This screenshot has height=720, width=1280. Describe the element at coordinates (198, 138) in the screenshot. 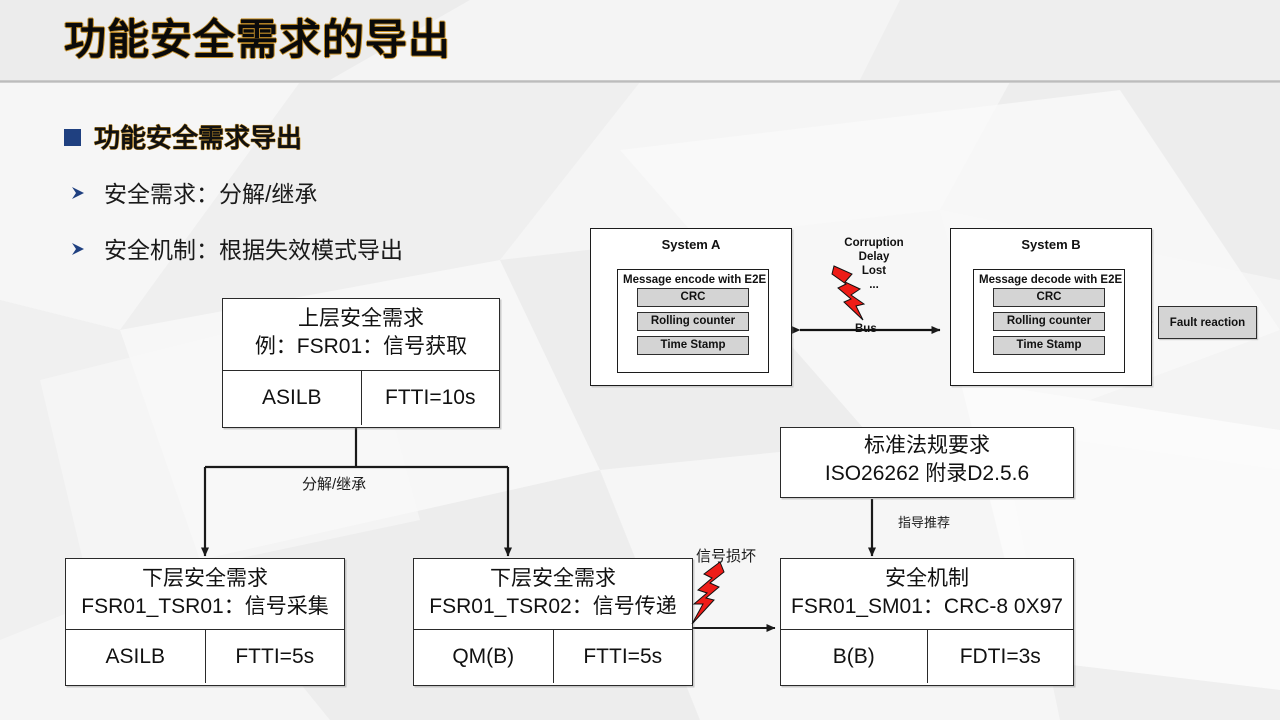

I see `section-heading-label: 功能安全需求导出` at that location.